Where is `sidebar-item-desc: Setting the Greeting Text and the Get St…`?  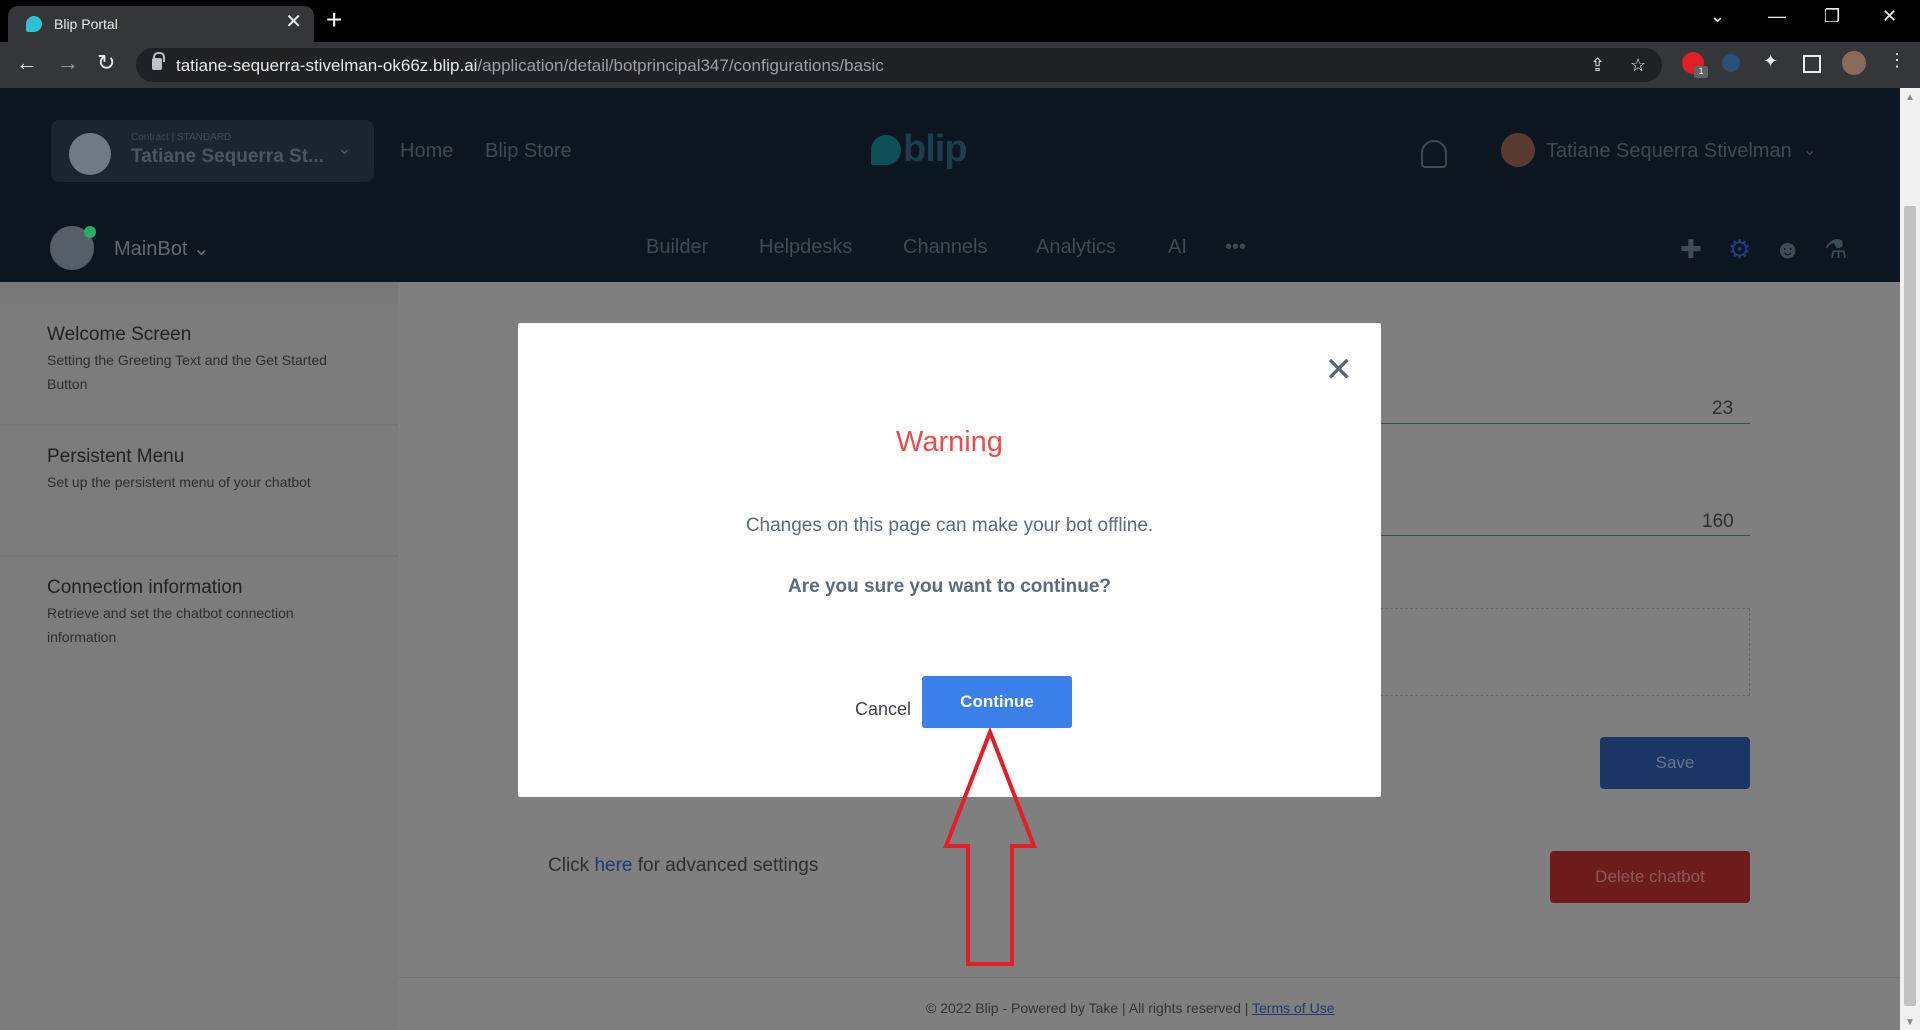 sidebar-item-desc: Setting the Greeting Text and the Get St… is located at coordinates (187, 372).